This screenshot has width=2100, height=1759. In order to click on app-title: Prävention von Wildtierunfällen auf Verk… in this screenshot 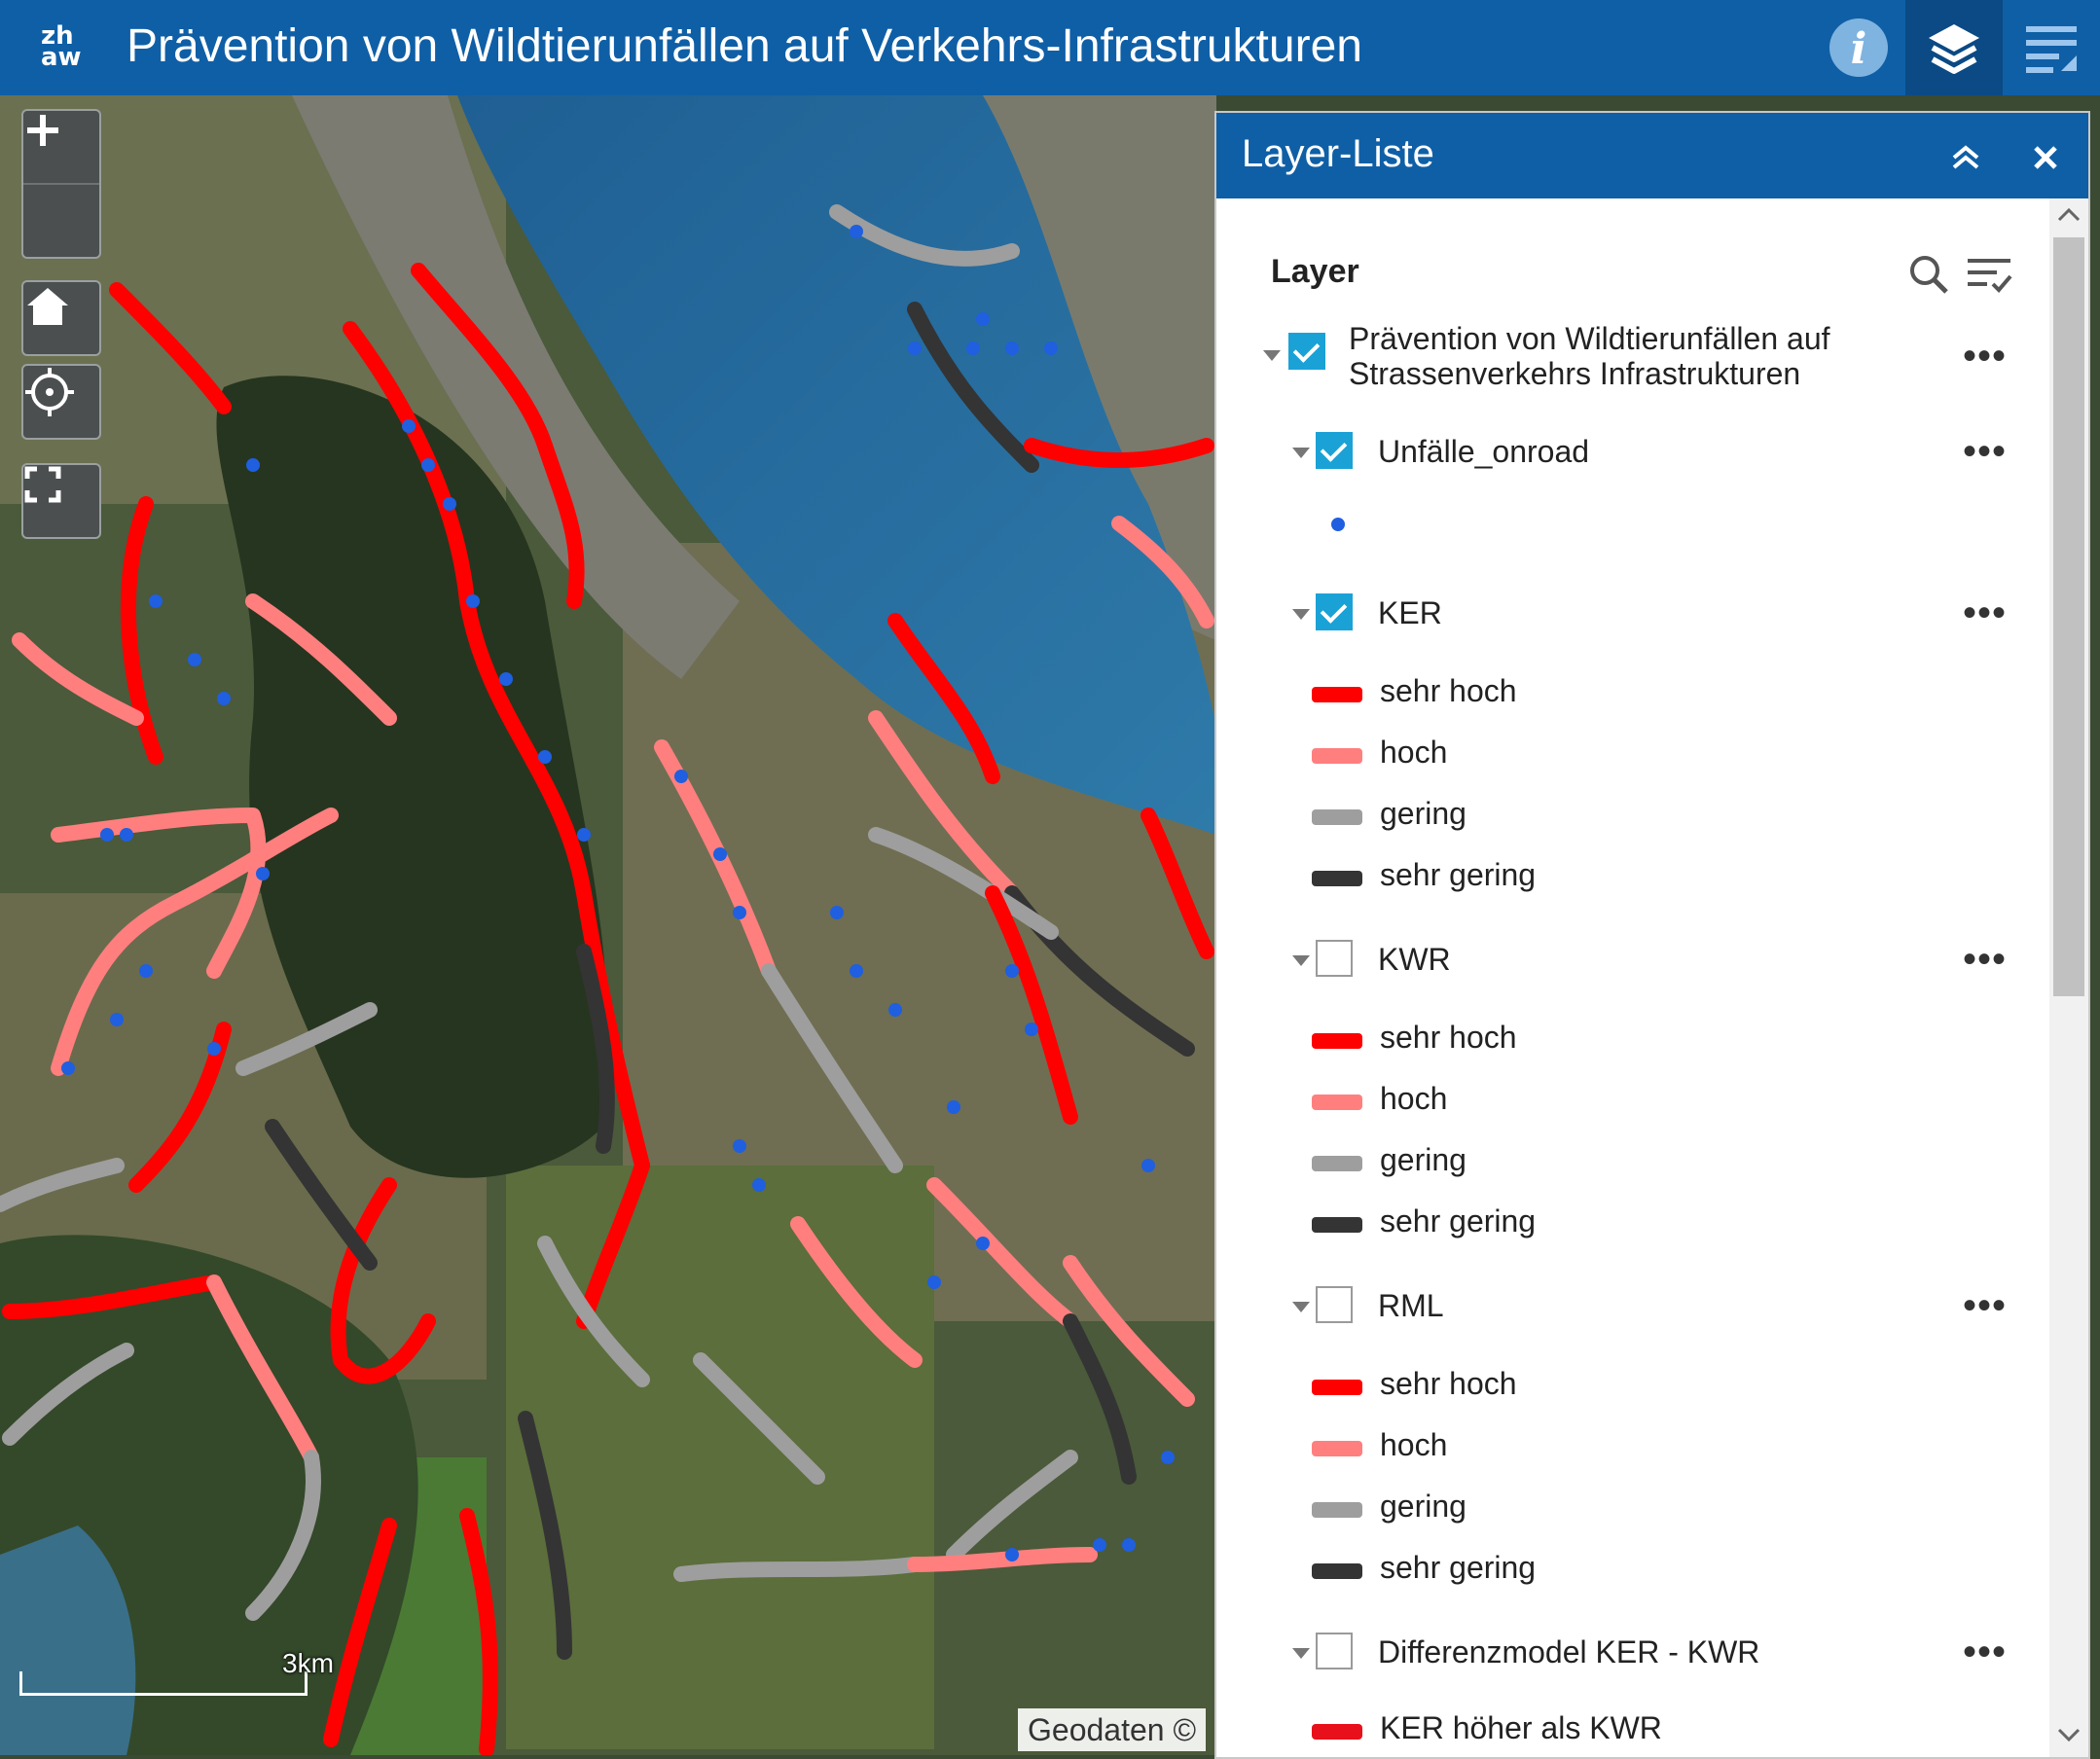, I will do `click(744, 46)`.